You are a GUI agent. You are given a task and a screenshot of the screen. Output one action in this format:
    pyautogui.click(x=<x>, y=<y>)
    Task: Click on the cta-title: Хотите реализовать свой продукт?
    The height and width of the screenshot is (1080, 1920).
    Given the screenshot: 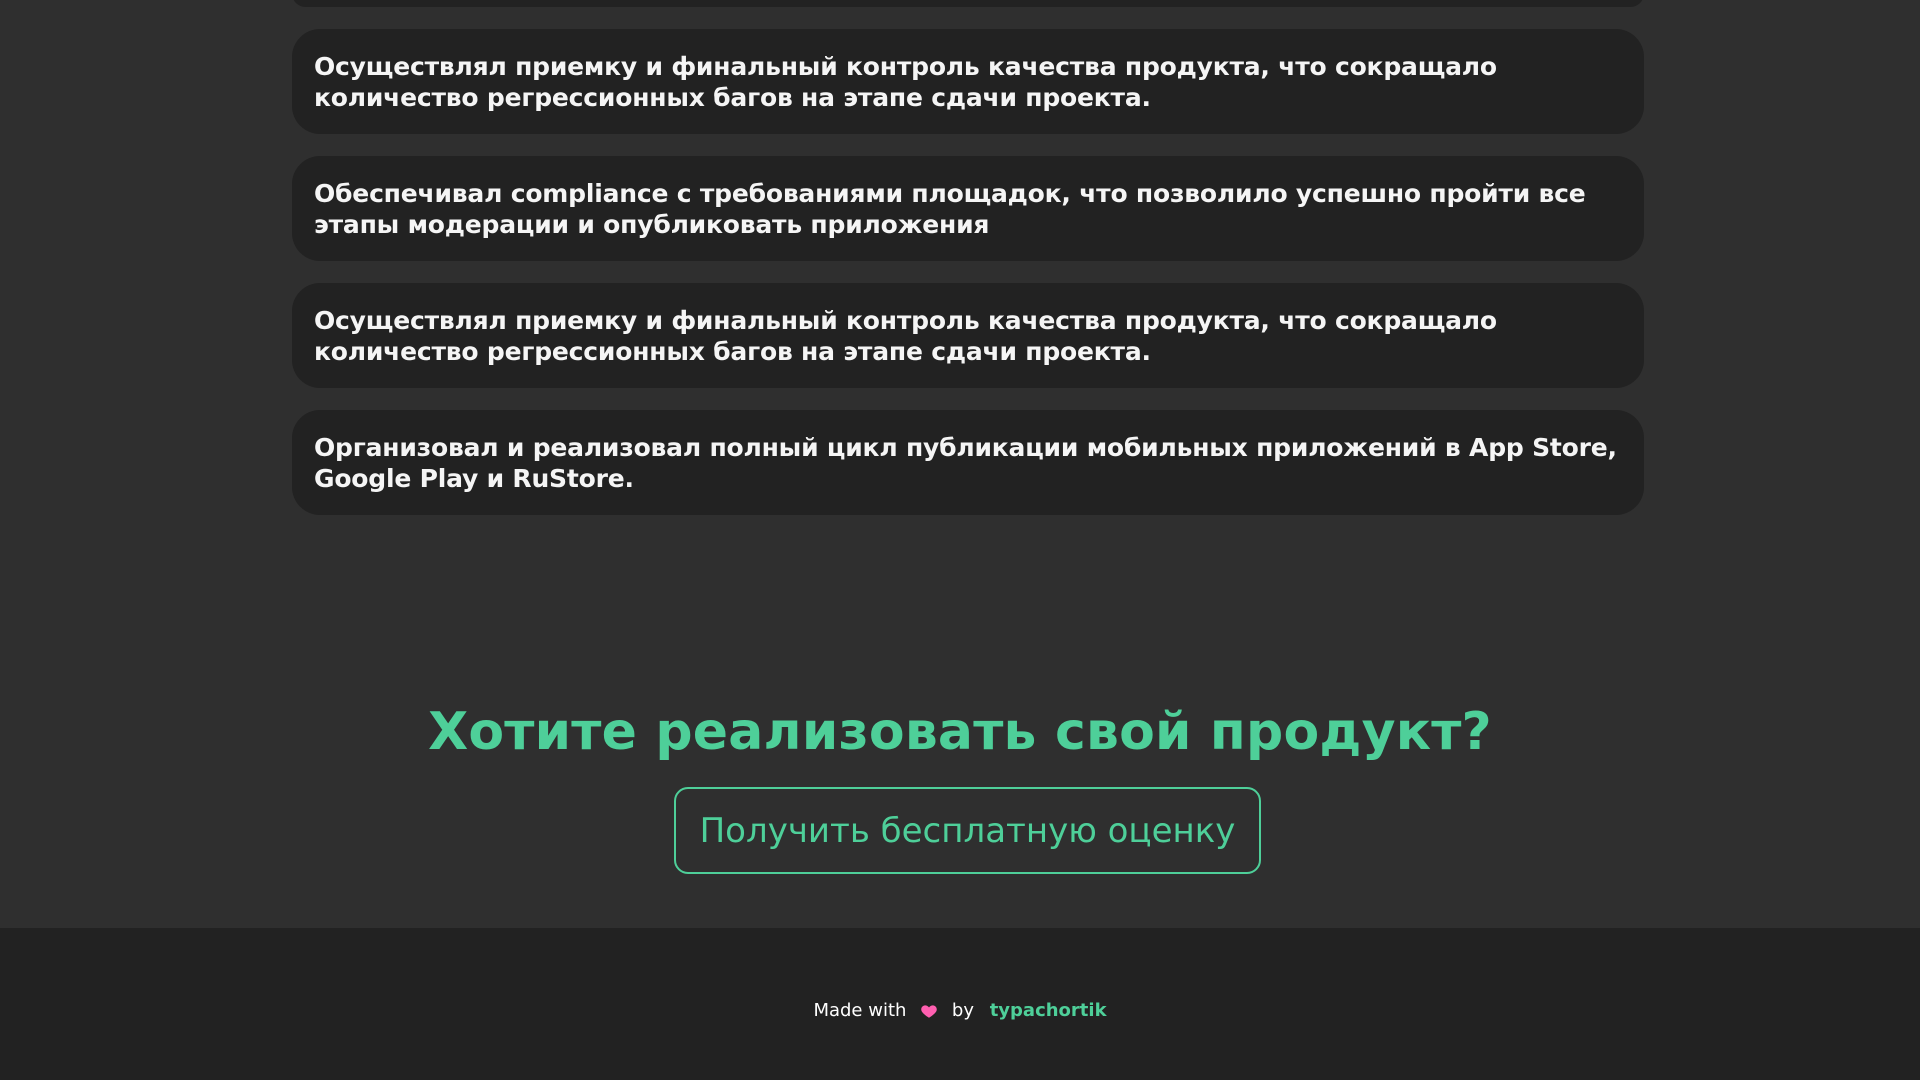 What is the action you would take?
    pyautogui.click(x=960, y=732)
    